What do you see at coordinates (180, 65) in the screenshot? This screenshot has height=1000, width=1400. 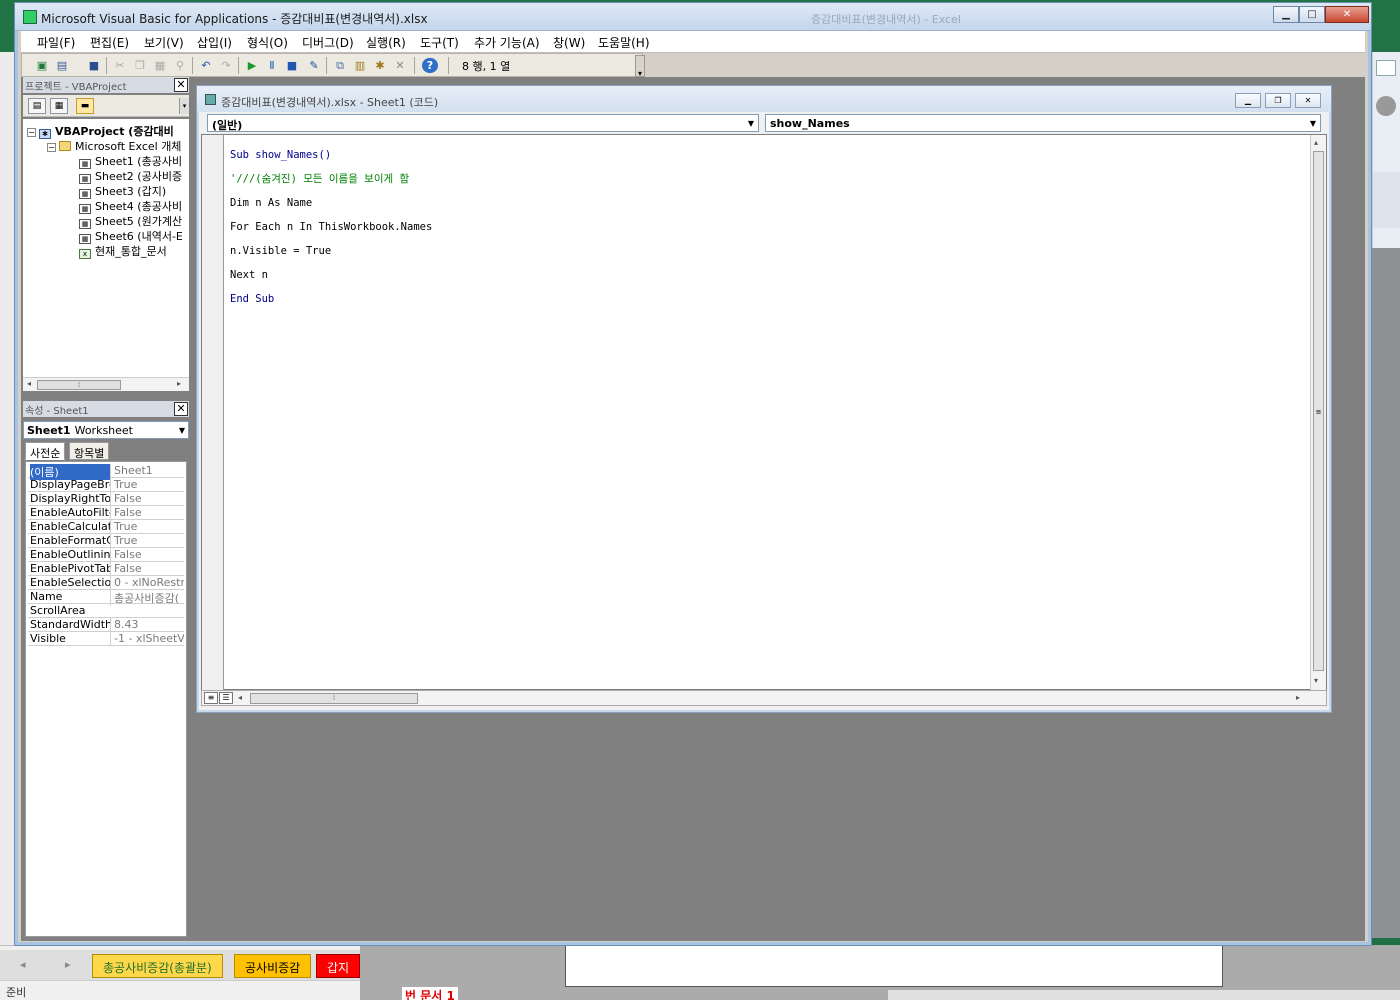 I see `find-icon: ⚲` at bounding box center [180, 65].